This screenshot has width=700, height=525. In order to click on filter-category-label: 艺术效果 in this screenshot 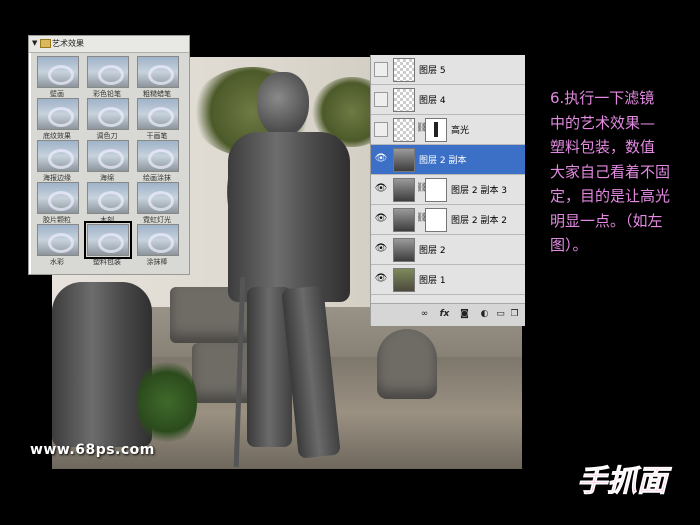, I will do `click(68, 43)`.